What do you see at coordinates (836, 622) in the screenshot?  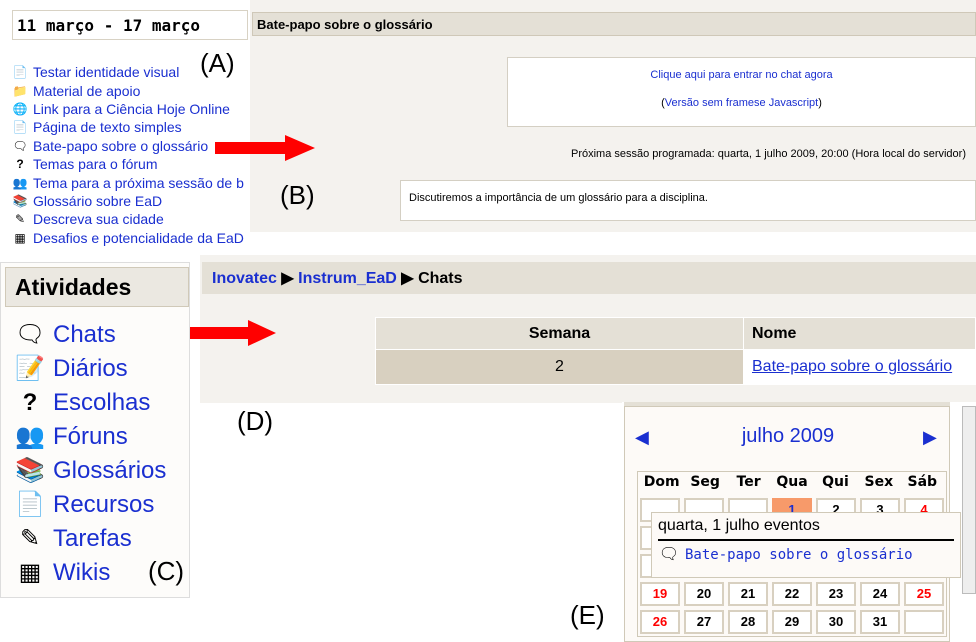 I see `calendar-day: 30` at bounding box center [836, 622].